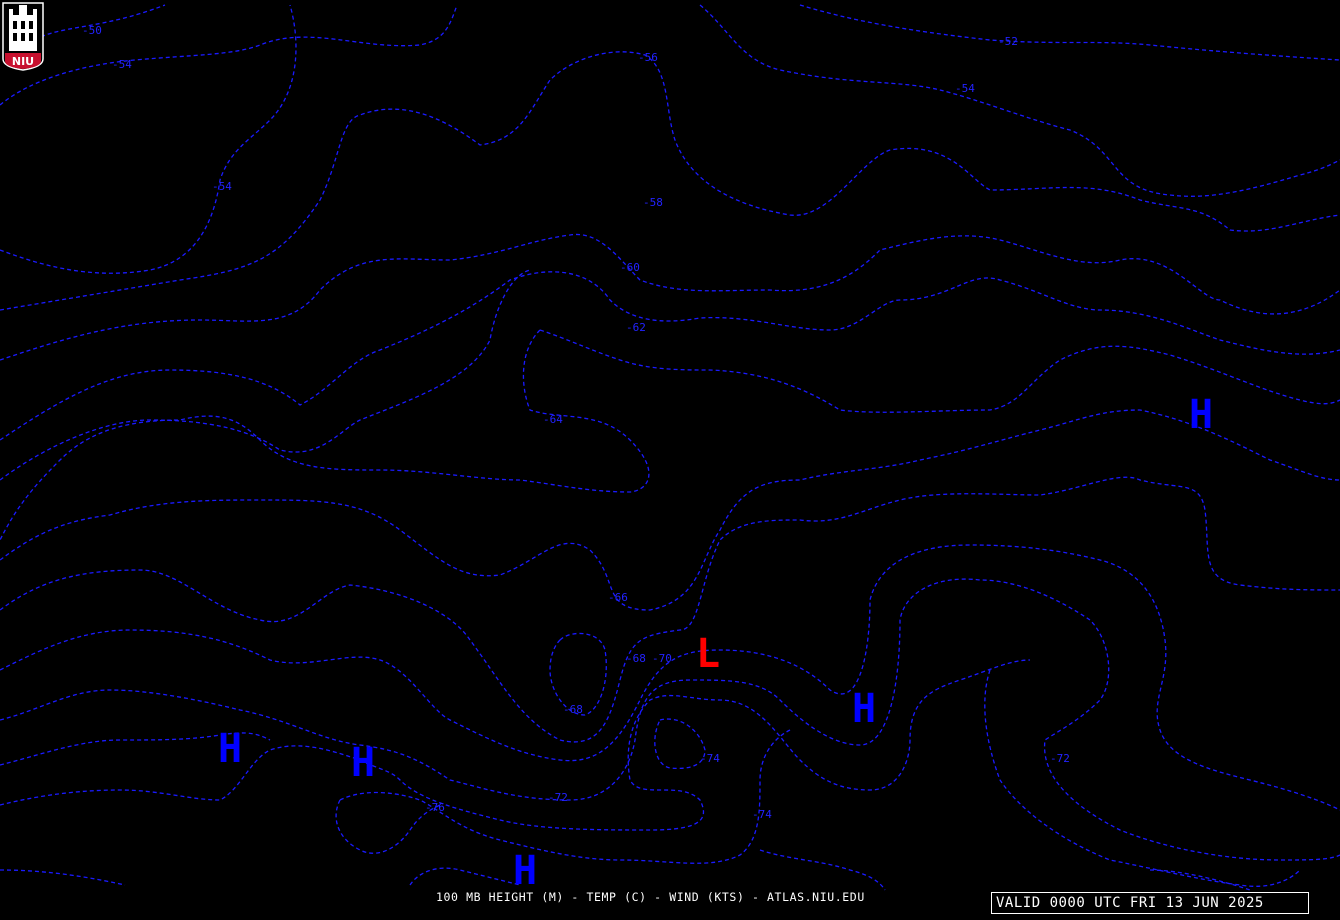  I want to click on valid-time: VALID 0000 UTC FRI 13 JUN 2025, so click(1150, 903).